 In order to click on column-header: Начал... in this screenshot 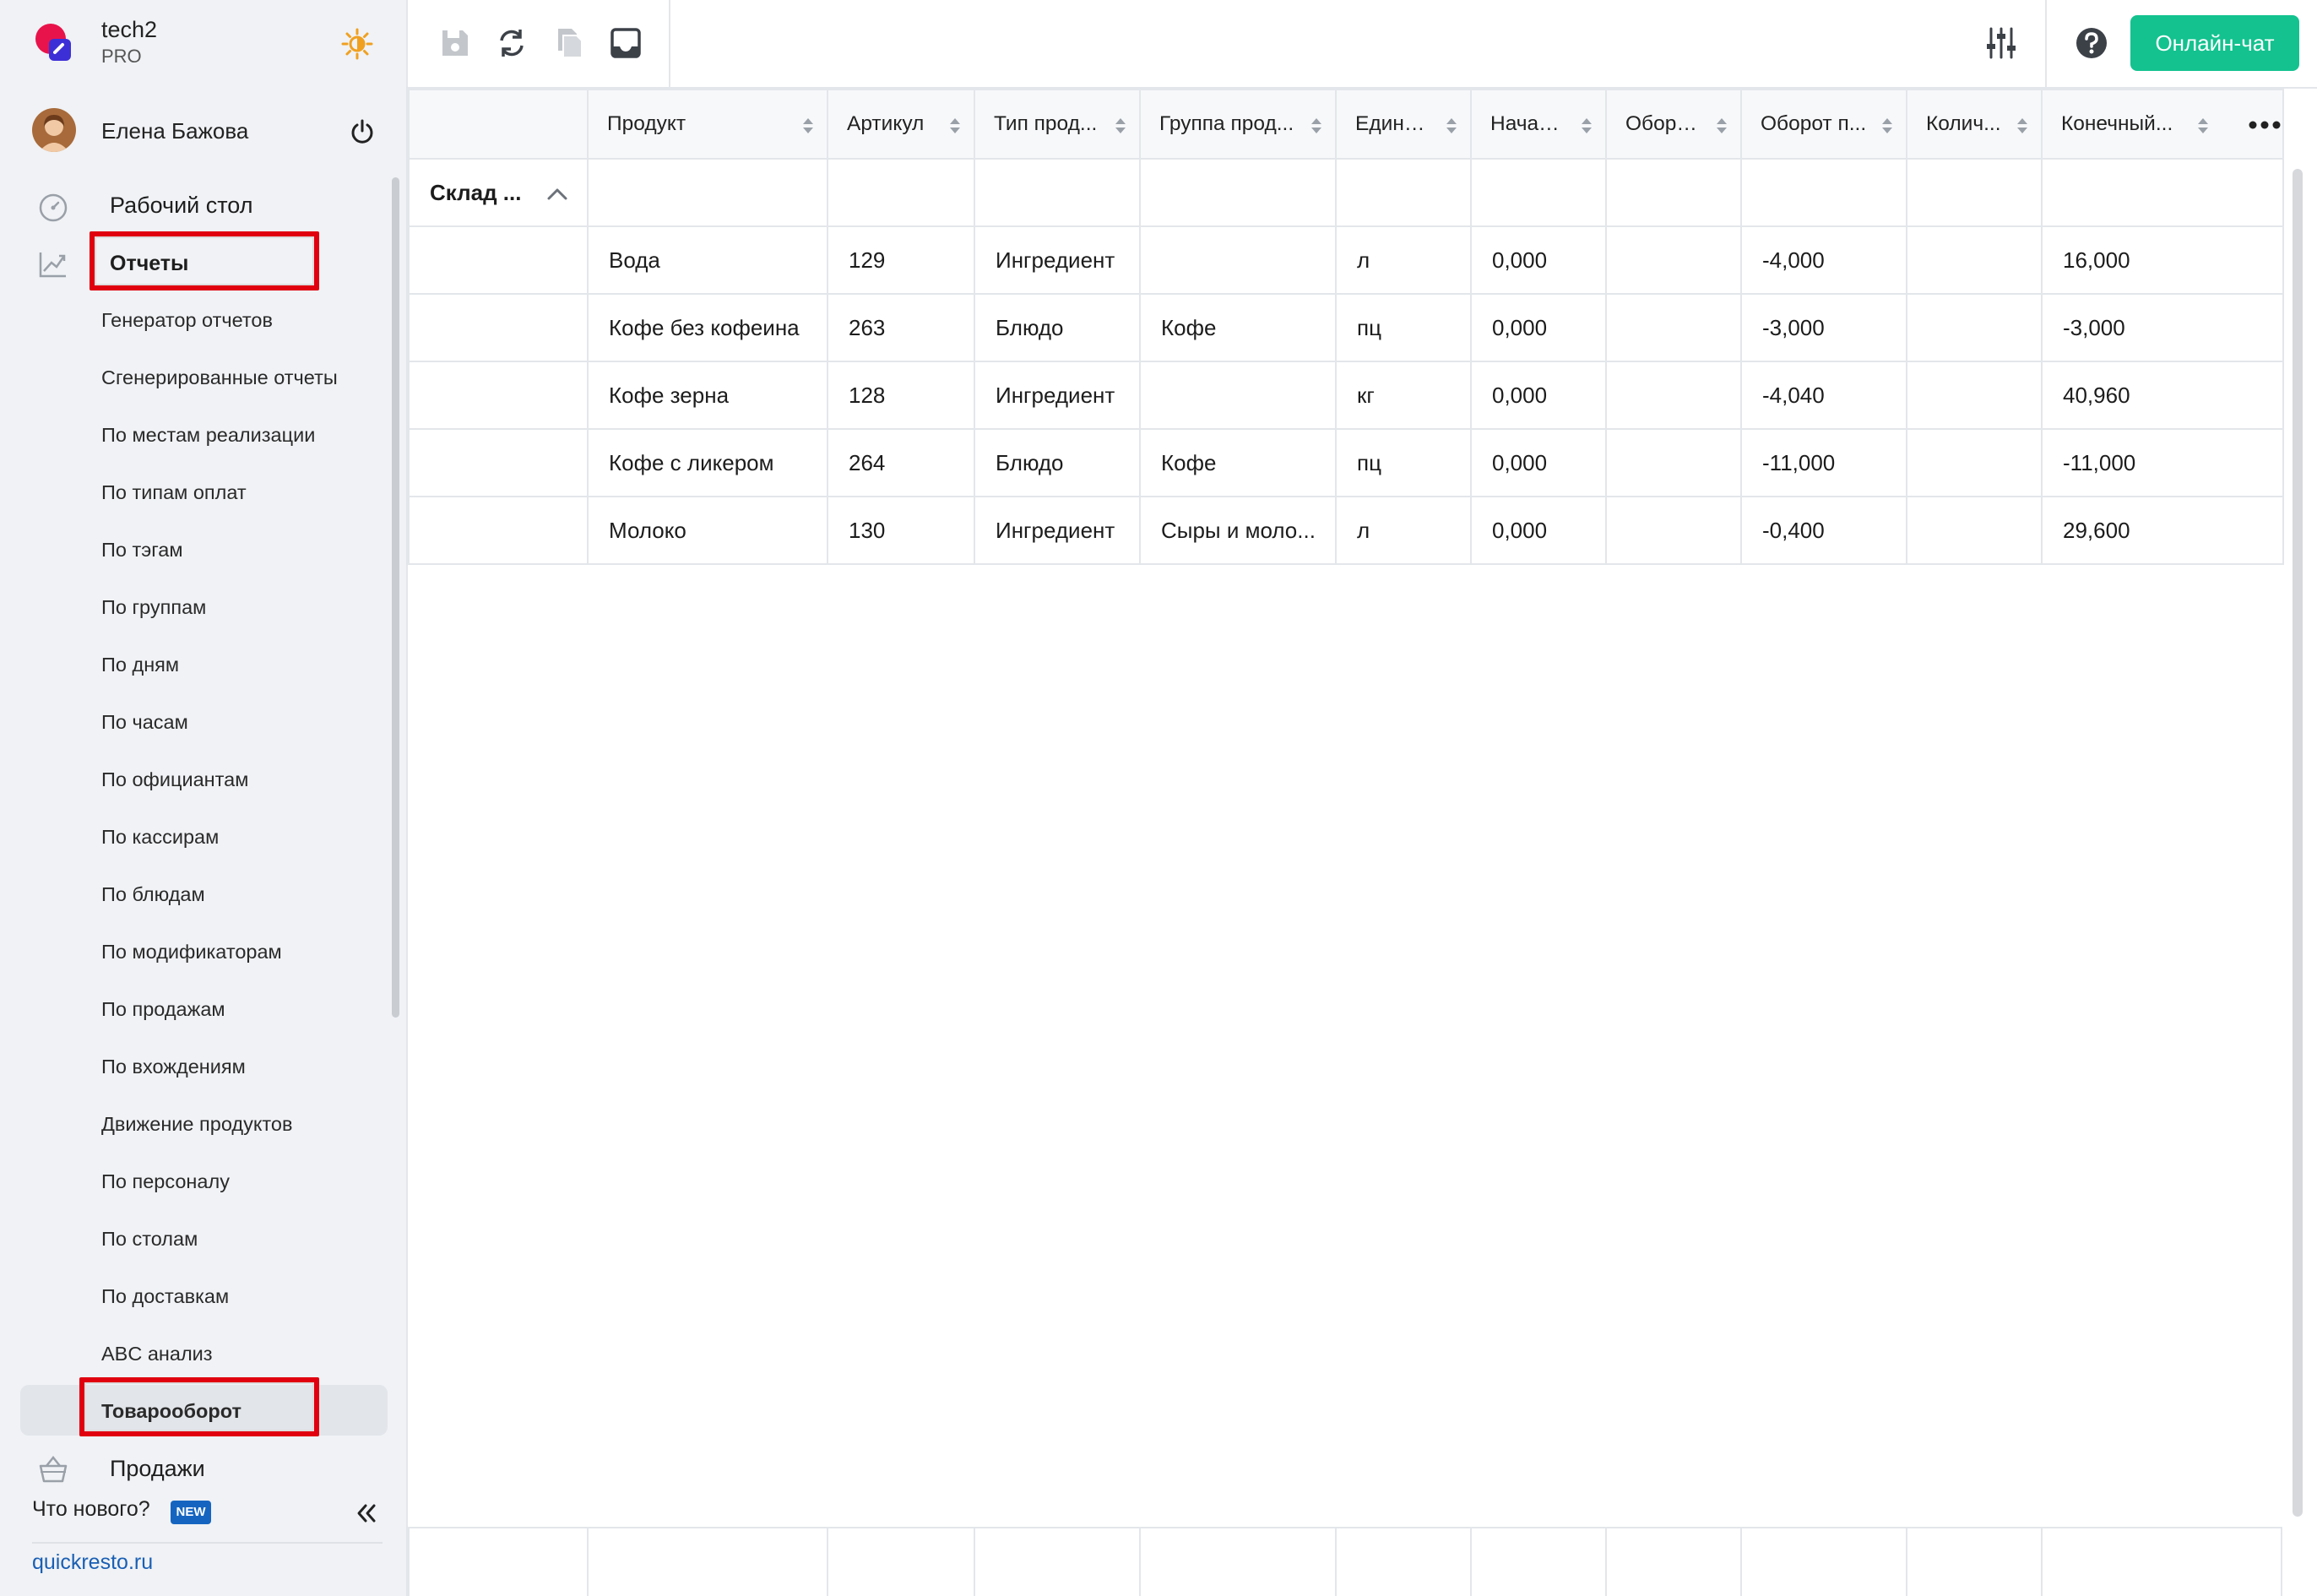, I will do `click(1538, 124)`.